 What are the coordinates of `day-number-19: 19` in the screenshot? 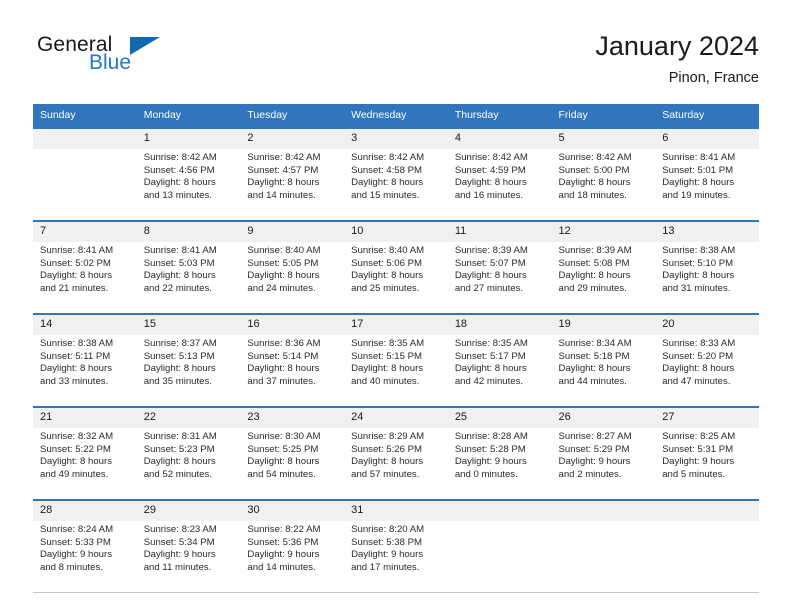 It's located at (603, 325).